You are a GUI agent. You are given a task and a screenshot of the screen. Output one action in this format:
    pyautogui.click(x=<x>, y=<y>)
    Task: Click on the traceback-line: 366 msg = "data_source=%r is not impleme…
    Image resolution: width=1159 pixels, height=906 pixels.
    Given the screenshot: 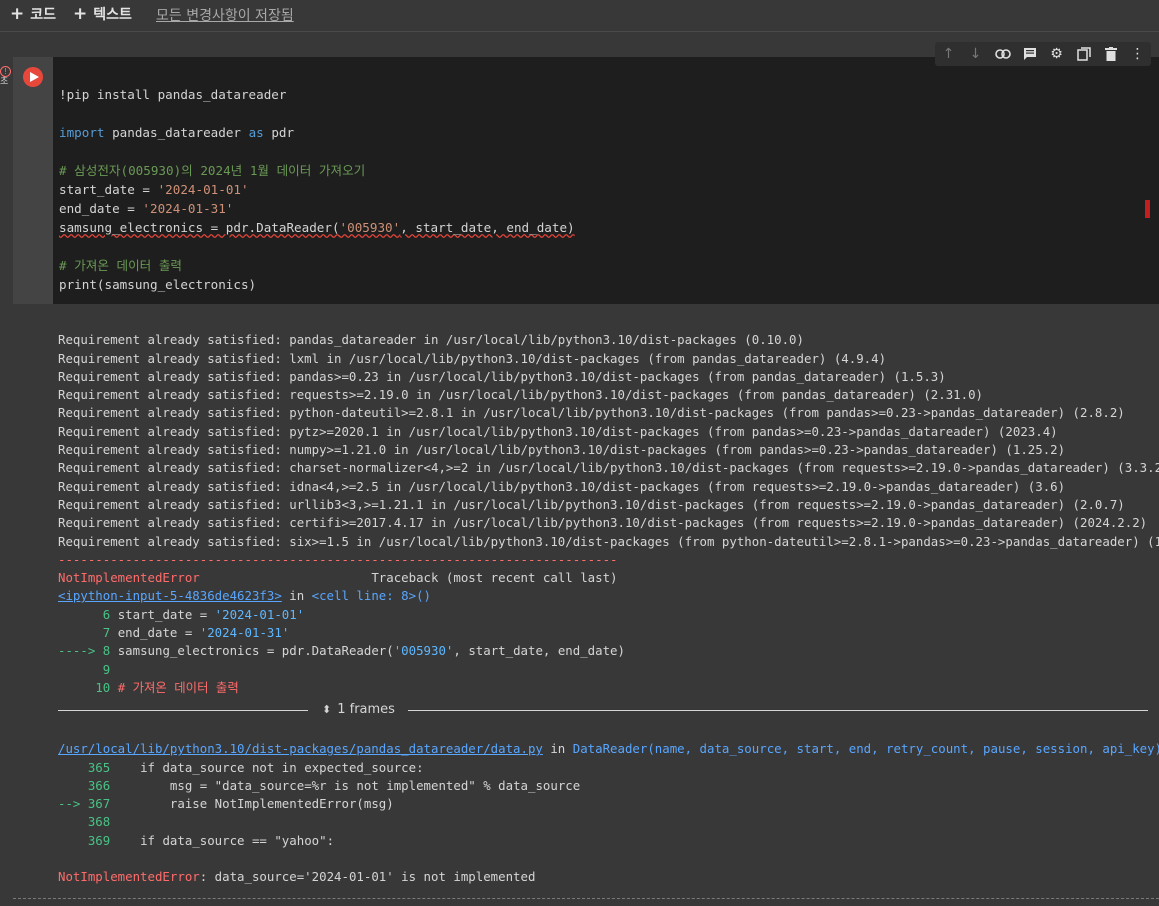 What is the action you would take?
    pyautogui.click(x=334, y=785)
    